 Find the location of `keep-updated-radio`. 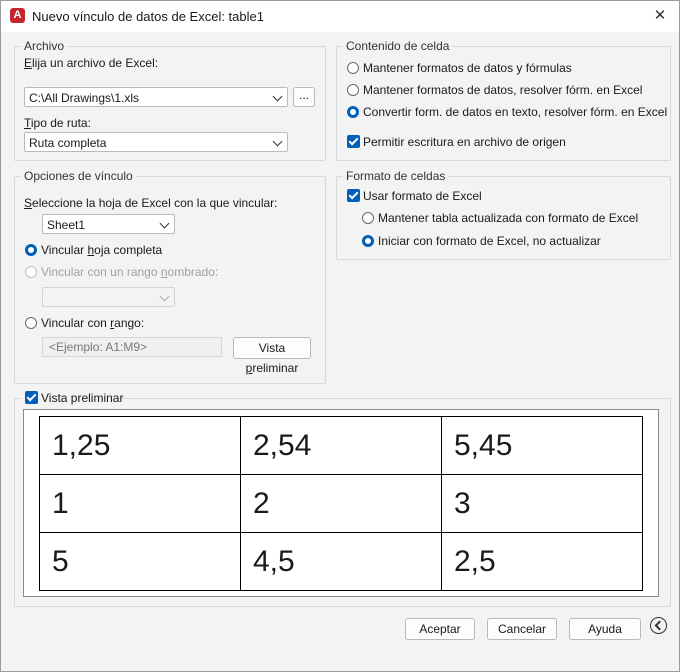

keep-updated-radio is located at coordinates (368, 218).